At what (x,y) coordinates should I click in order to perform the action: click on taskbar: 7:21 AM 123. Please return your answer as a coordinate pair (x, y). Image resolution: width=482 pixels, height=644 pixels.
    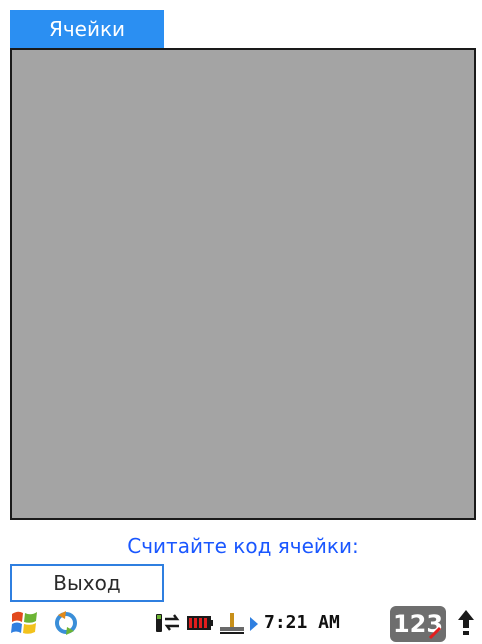
    Looking at the image, I should click on (241, 623).